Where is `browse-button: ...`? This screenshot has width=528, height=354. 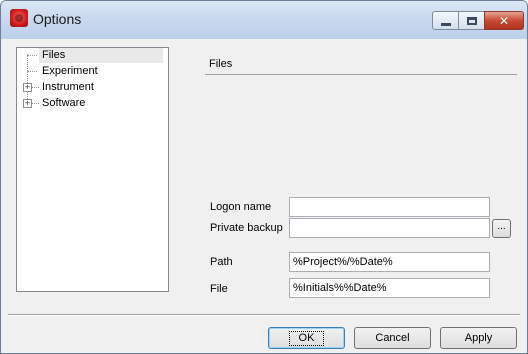
browse-button: ... is located at coordinates (501, 228).